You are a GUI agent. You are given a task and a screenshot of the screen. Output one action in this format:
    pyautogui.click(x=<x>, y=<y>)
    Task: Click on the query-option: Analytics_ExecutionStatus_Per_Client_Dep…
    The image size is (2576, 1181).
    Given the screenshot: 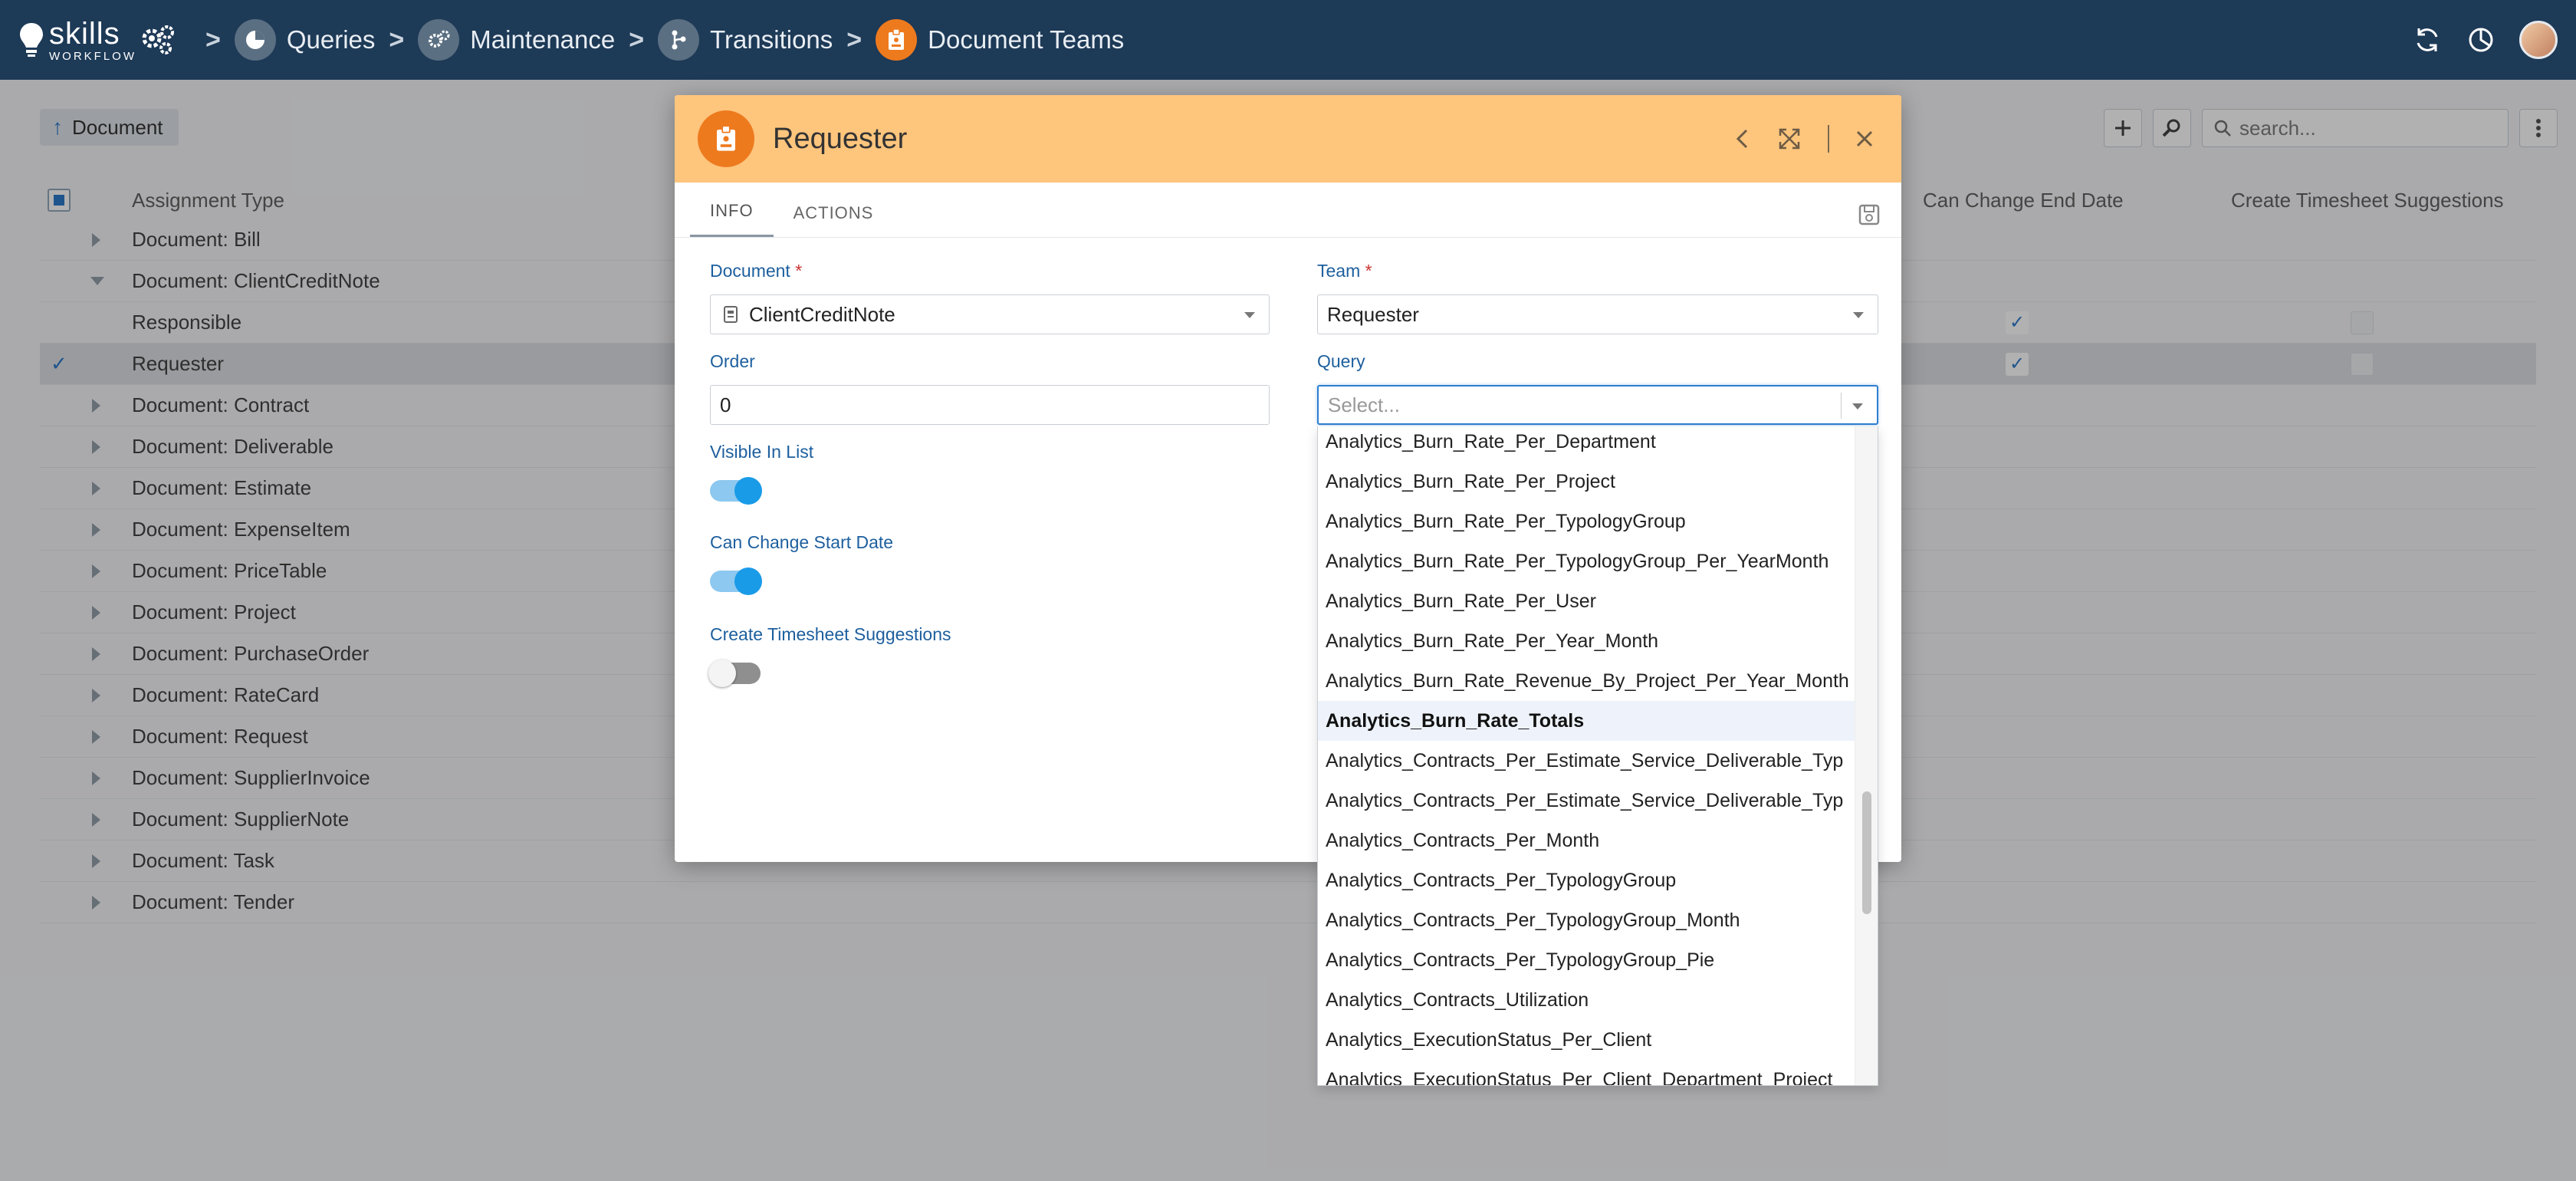 What is the action you would take?
    pyautogui.click(x=1586, y=1072)
    